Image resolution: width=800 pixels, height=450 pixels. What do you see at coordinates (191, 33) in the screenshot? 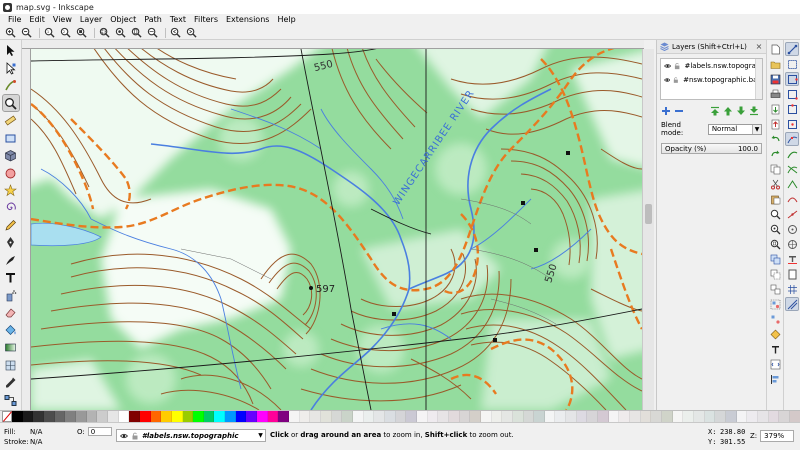
I see `zoom-next-icon` at bounding box center [191, 33].